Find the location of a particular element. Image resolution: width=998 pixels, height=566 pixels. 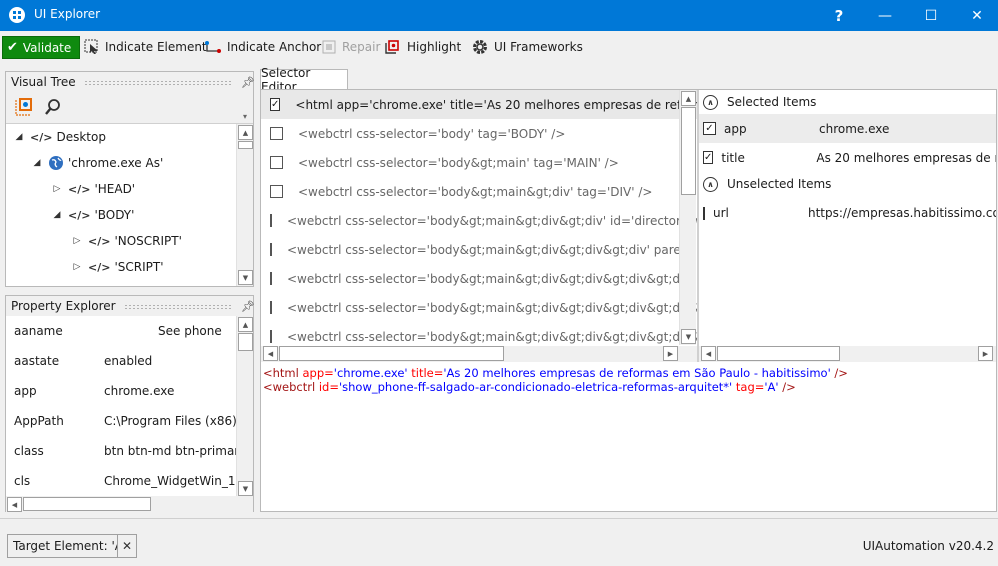

search-icon is located at coordinates (53, 107).